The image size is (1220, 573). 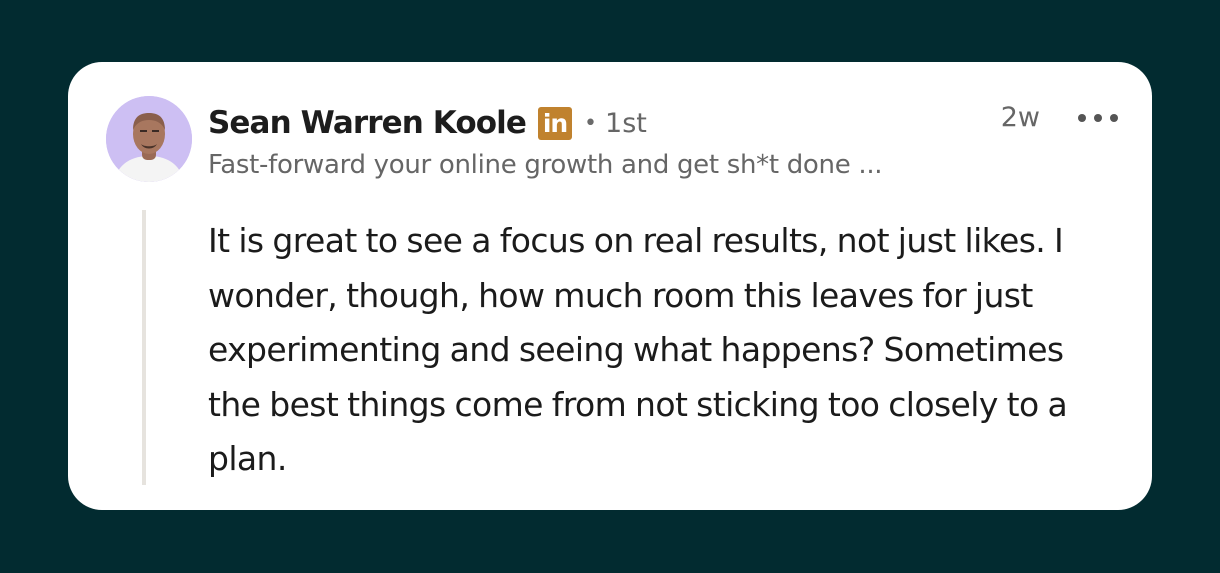 I want to click on thread-line, so click(x=144, y=347).